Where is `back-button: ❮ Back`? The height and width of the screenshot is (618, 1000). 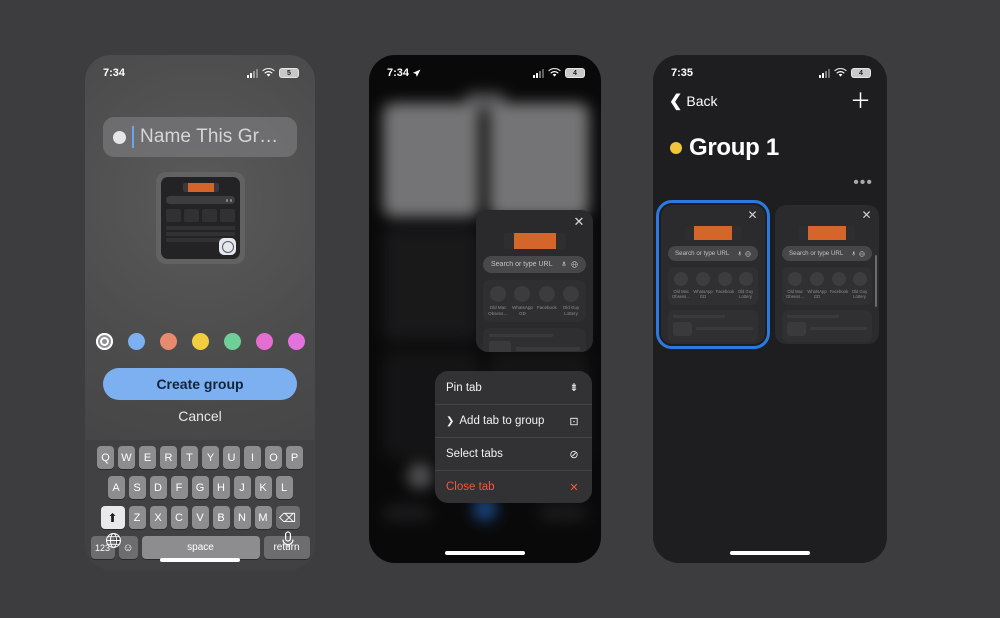 back-button: ❮ Back is located at coordinates (693, 101).